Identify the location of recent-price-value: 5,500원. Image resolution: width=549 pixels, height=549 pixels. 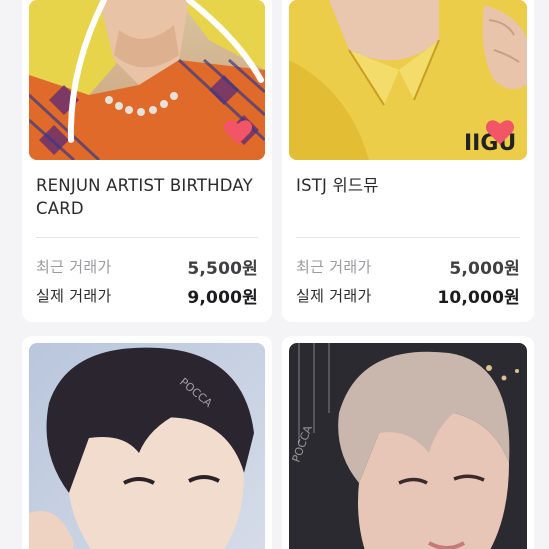
(222, 268).